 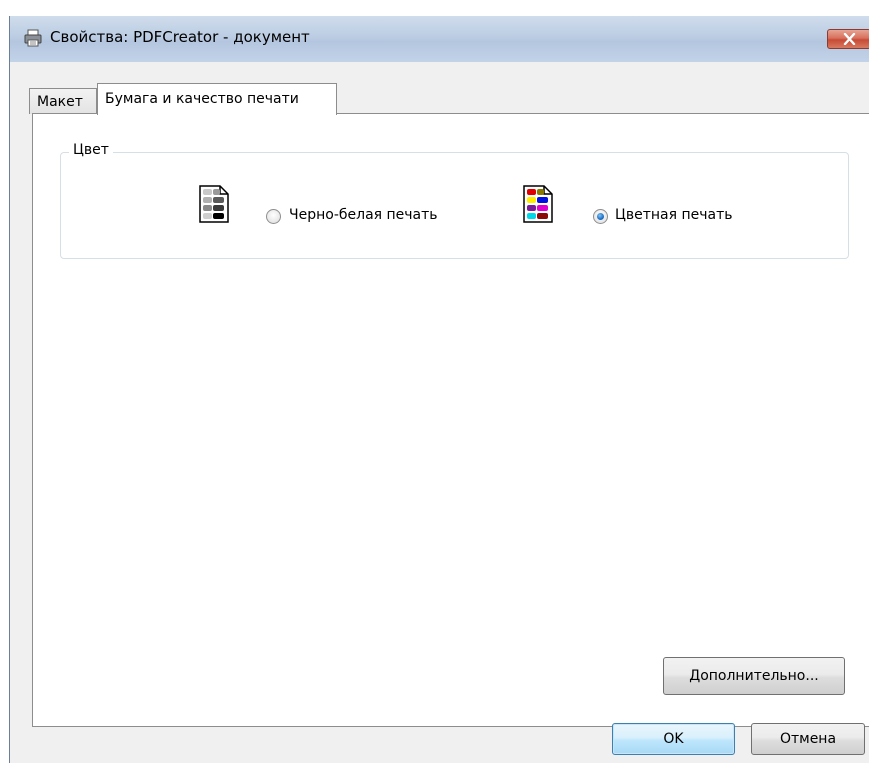 What do you see at coordinates (214, 204) in the screenshot?
I see `grayscale-document-icon` at bounding box center [214, 204].